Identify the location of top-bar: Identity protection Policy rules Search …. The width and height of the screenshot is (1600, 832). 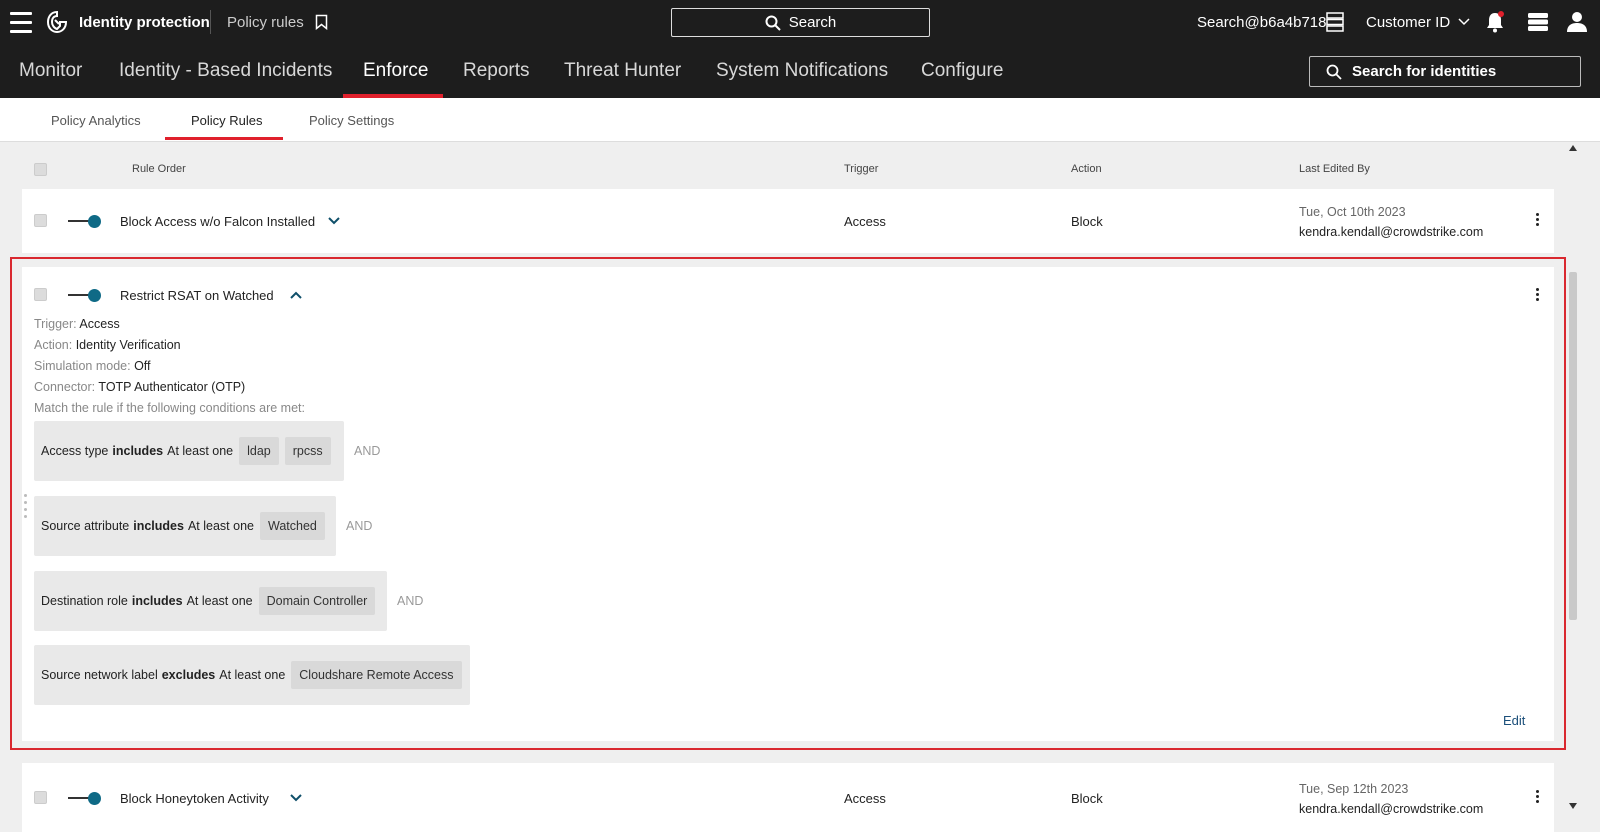
(800, 22).